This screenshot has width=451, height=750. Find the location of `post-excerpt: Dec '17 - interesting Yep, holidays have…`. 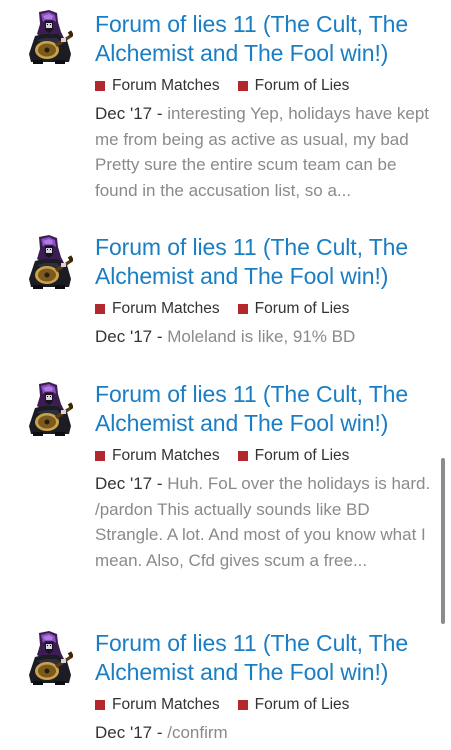

post-excerpt: Dec '17 - interesting Yep, holidays have… is located at coordinates (265, 152).